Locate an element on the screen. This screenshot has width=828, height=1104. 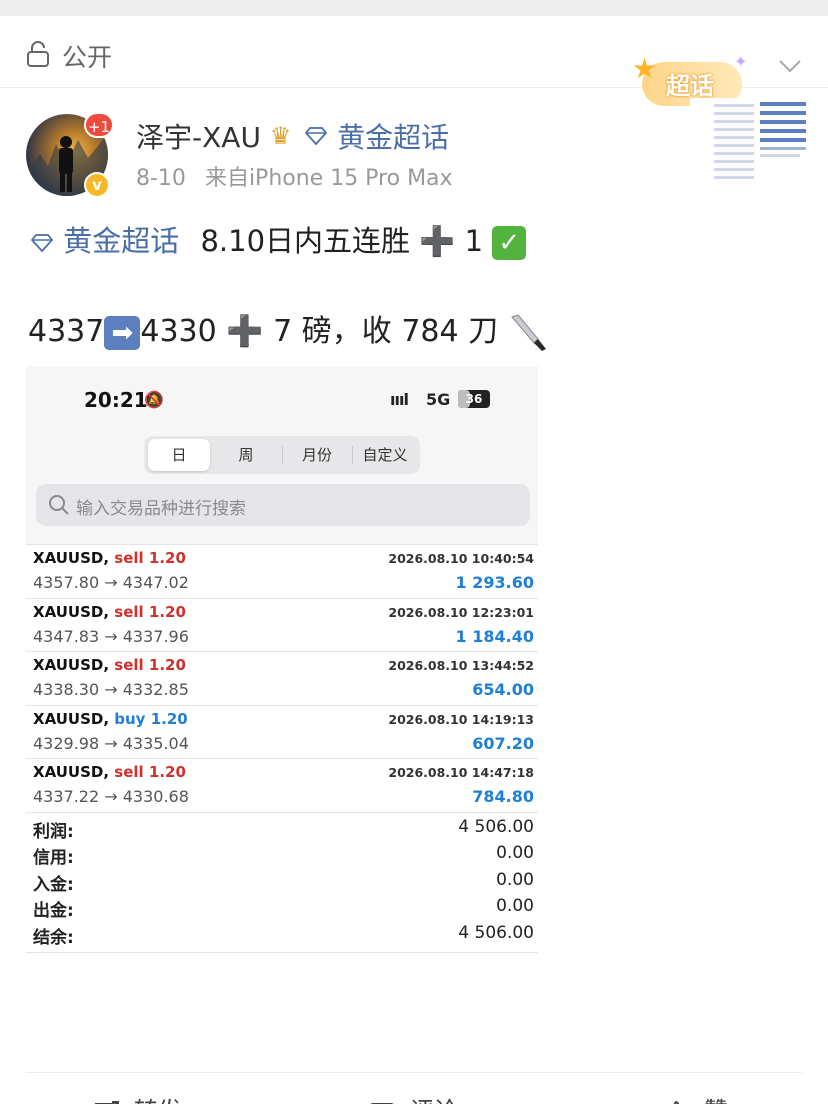
summary-row: 信用: 0.00 is located at coordinates (282, 854).